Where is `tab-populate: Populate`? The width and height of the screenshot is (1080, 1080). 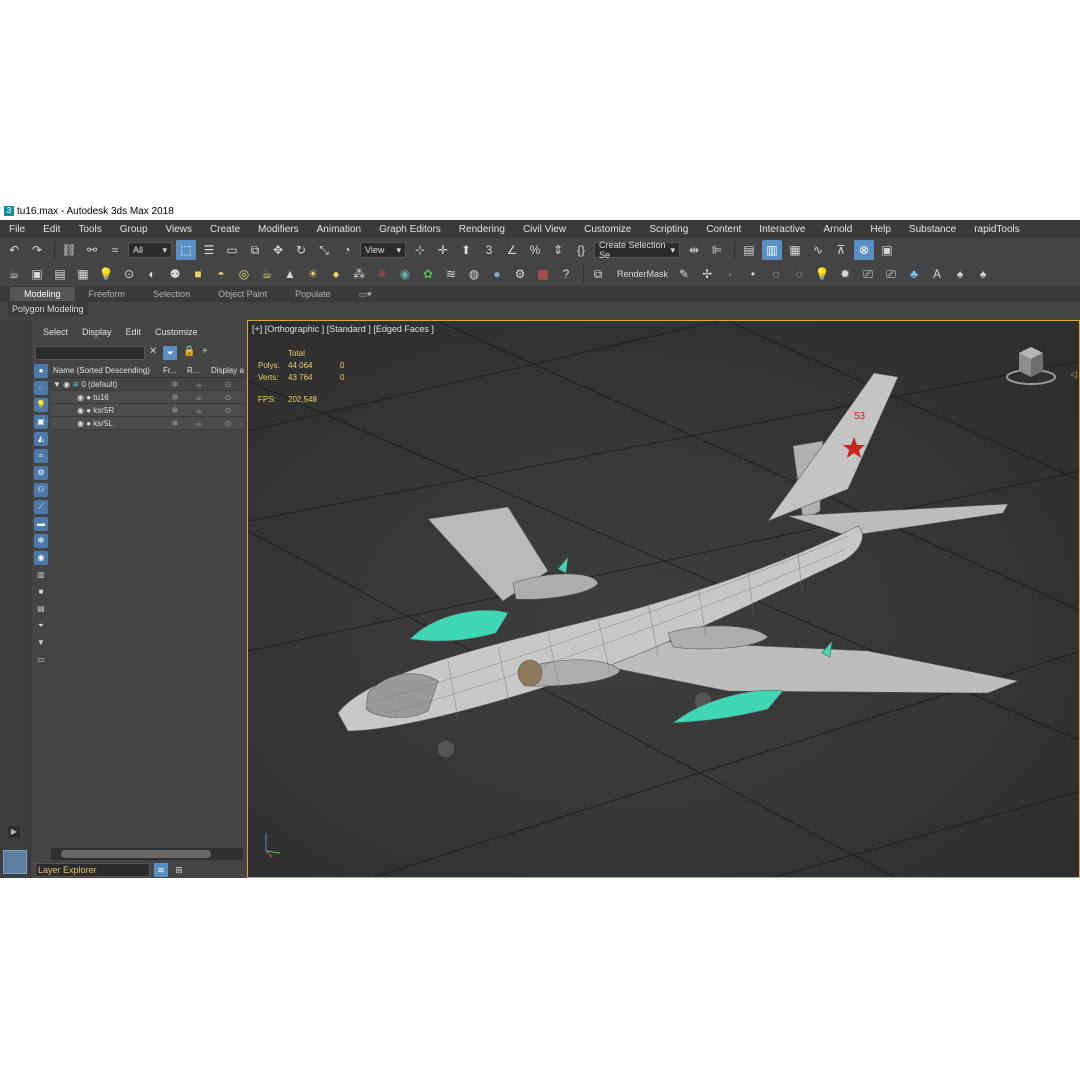
tab-populate: Populate is located at coordinates (313, 294).